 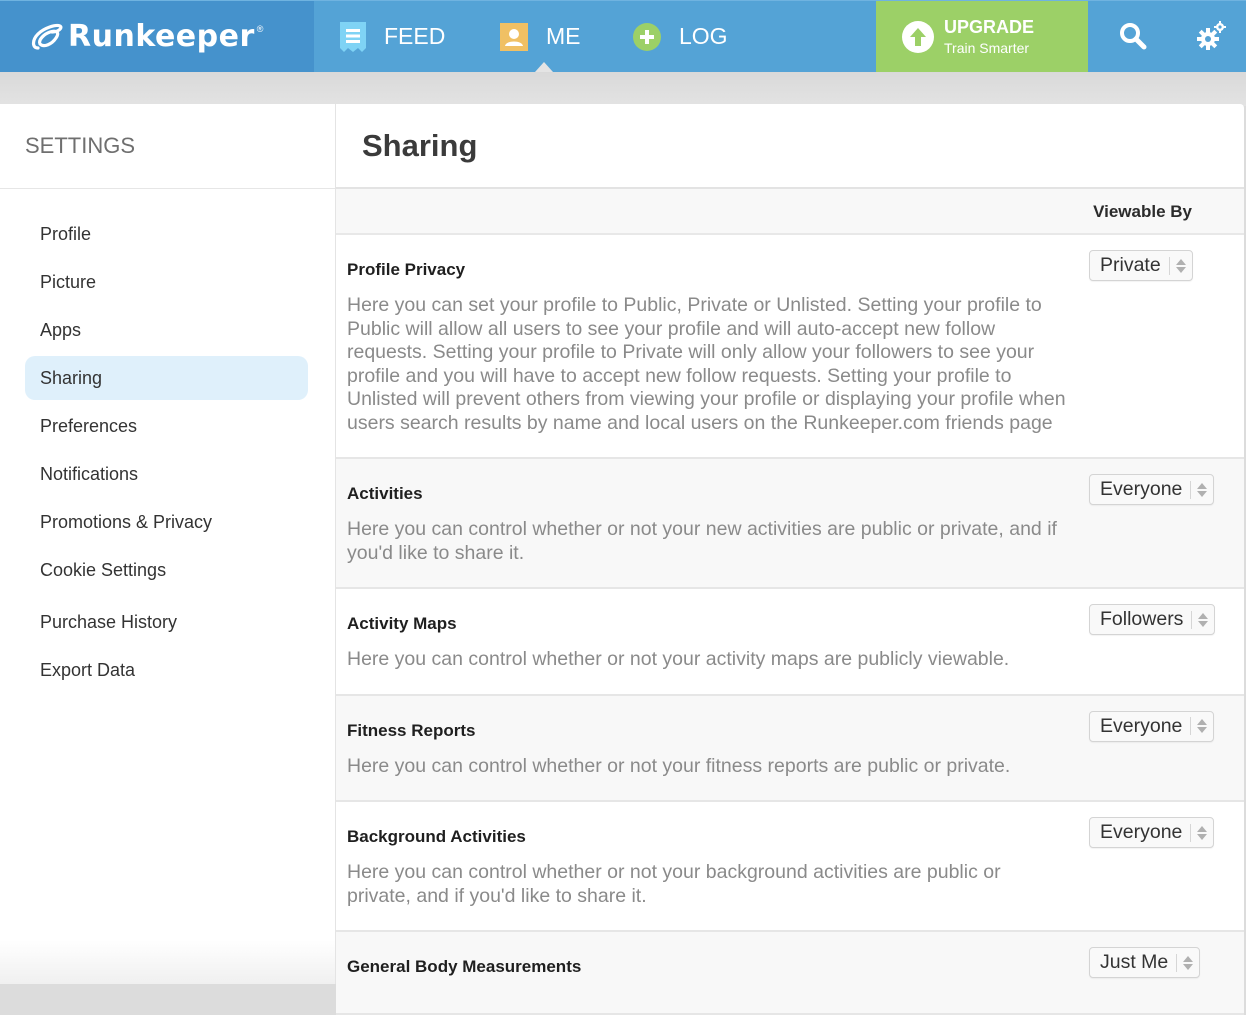 What do you see at coordinates (166, 330) in the screenshot?
I see `sidebar-item-apps: Apps` at bounding box center [166, 330].